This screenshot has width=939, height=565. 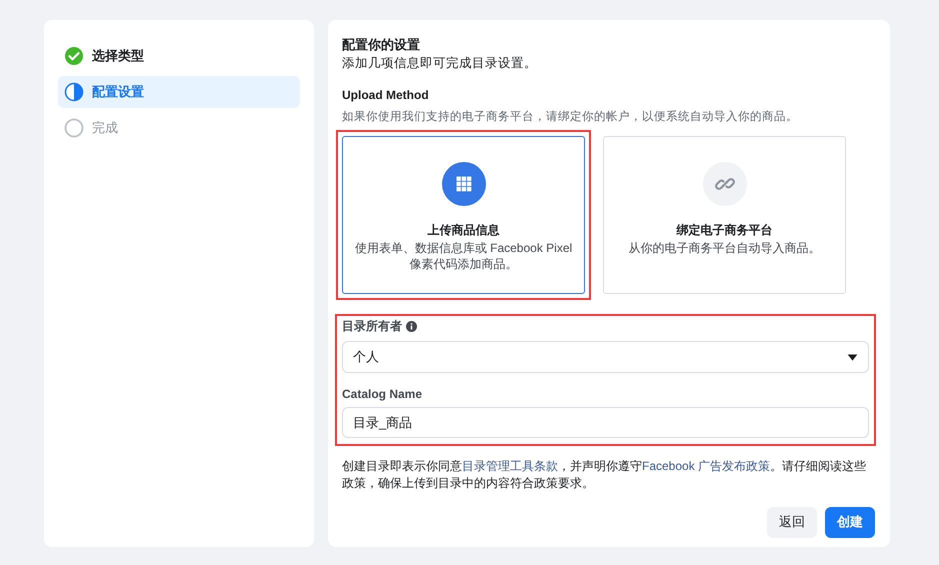 I want to click on option-card: 绑定电子商务平台 从你的电子商务平台自动导入商品。, so click(x=724, y=215).